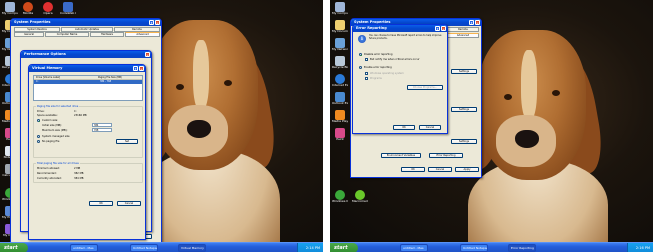 This screenshot has height=252, width=653. Describe the element at coordinates (38, 136) in the screenshot. I see `system-managed-radio` at that location.